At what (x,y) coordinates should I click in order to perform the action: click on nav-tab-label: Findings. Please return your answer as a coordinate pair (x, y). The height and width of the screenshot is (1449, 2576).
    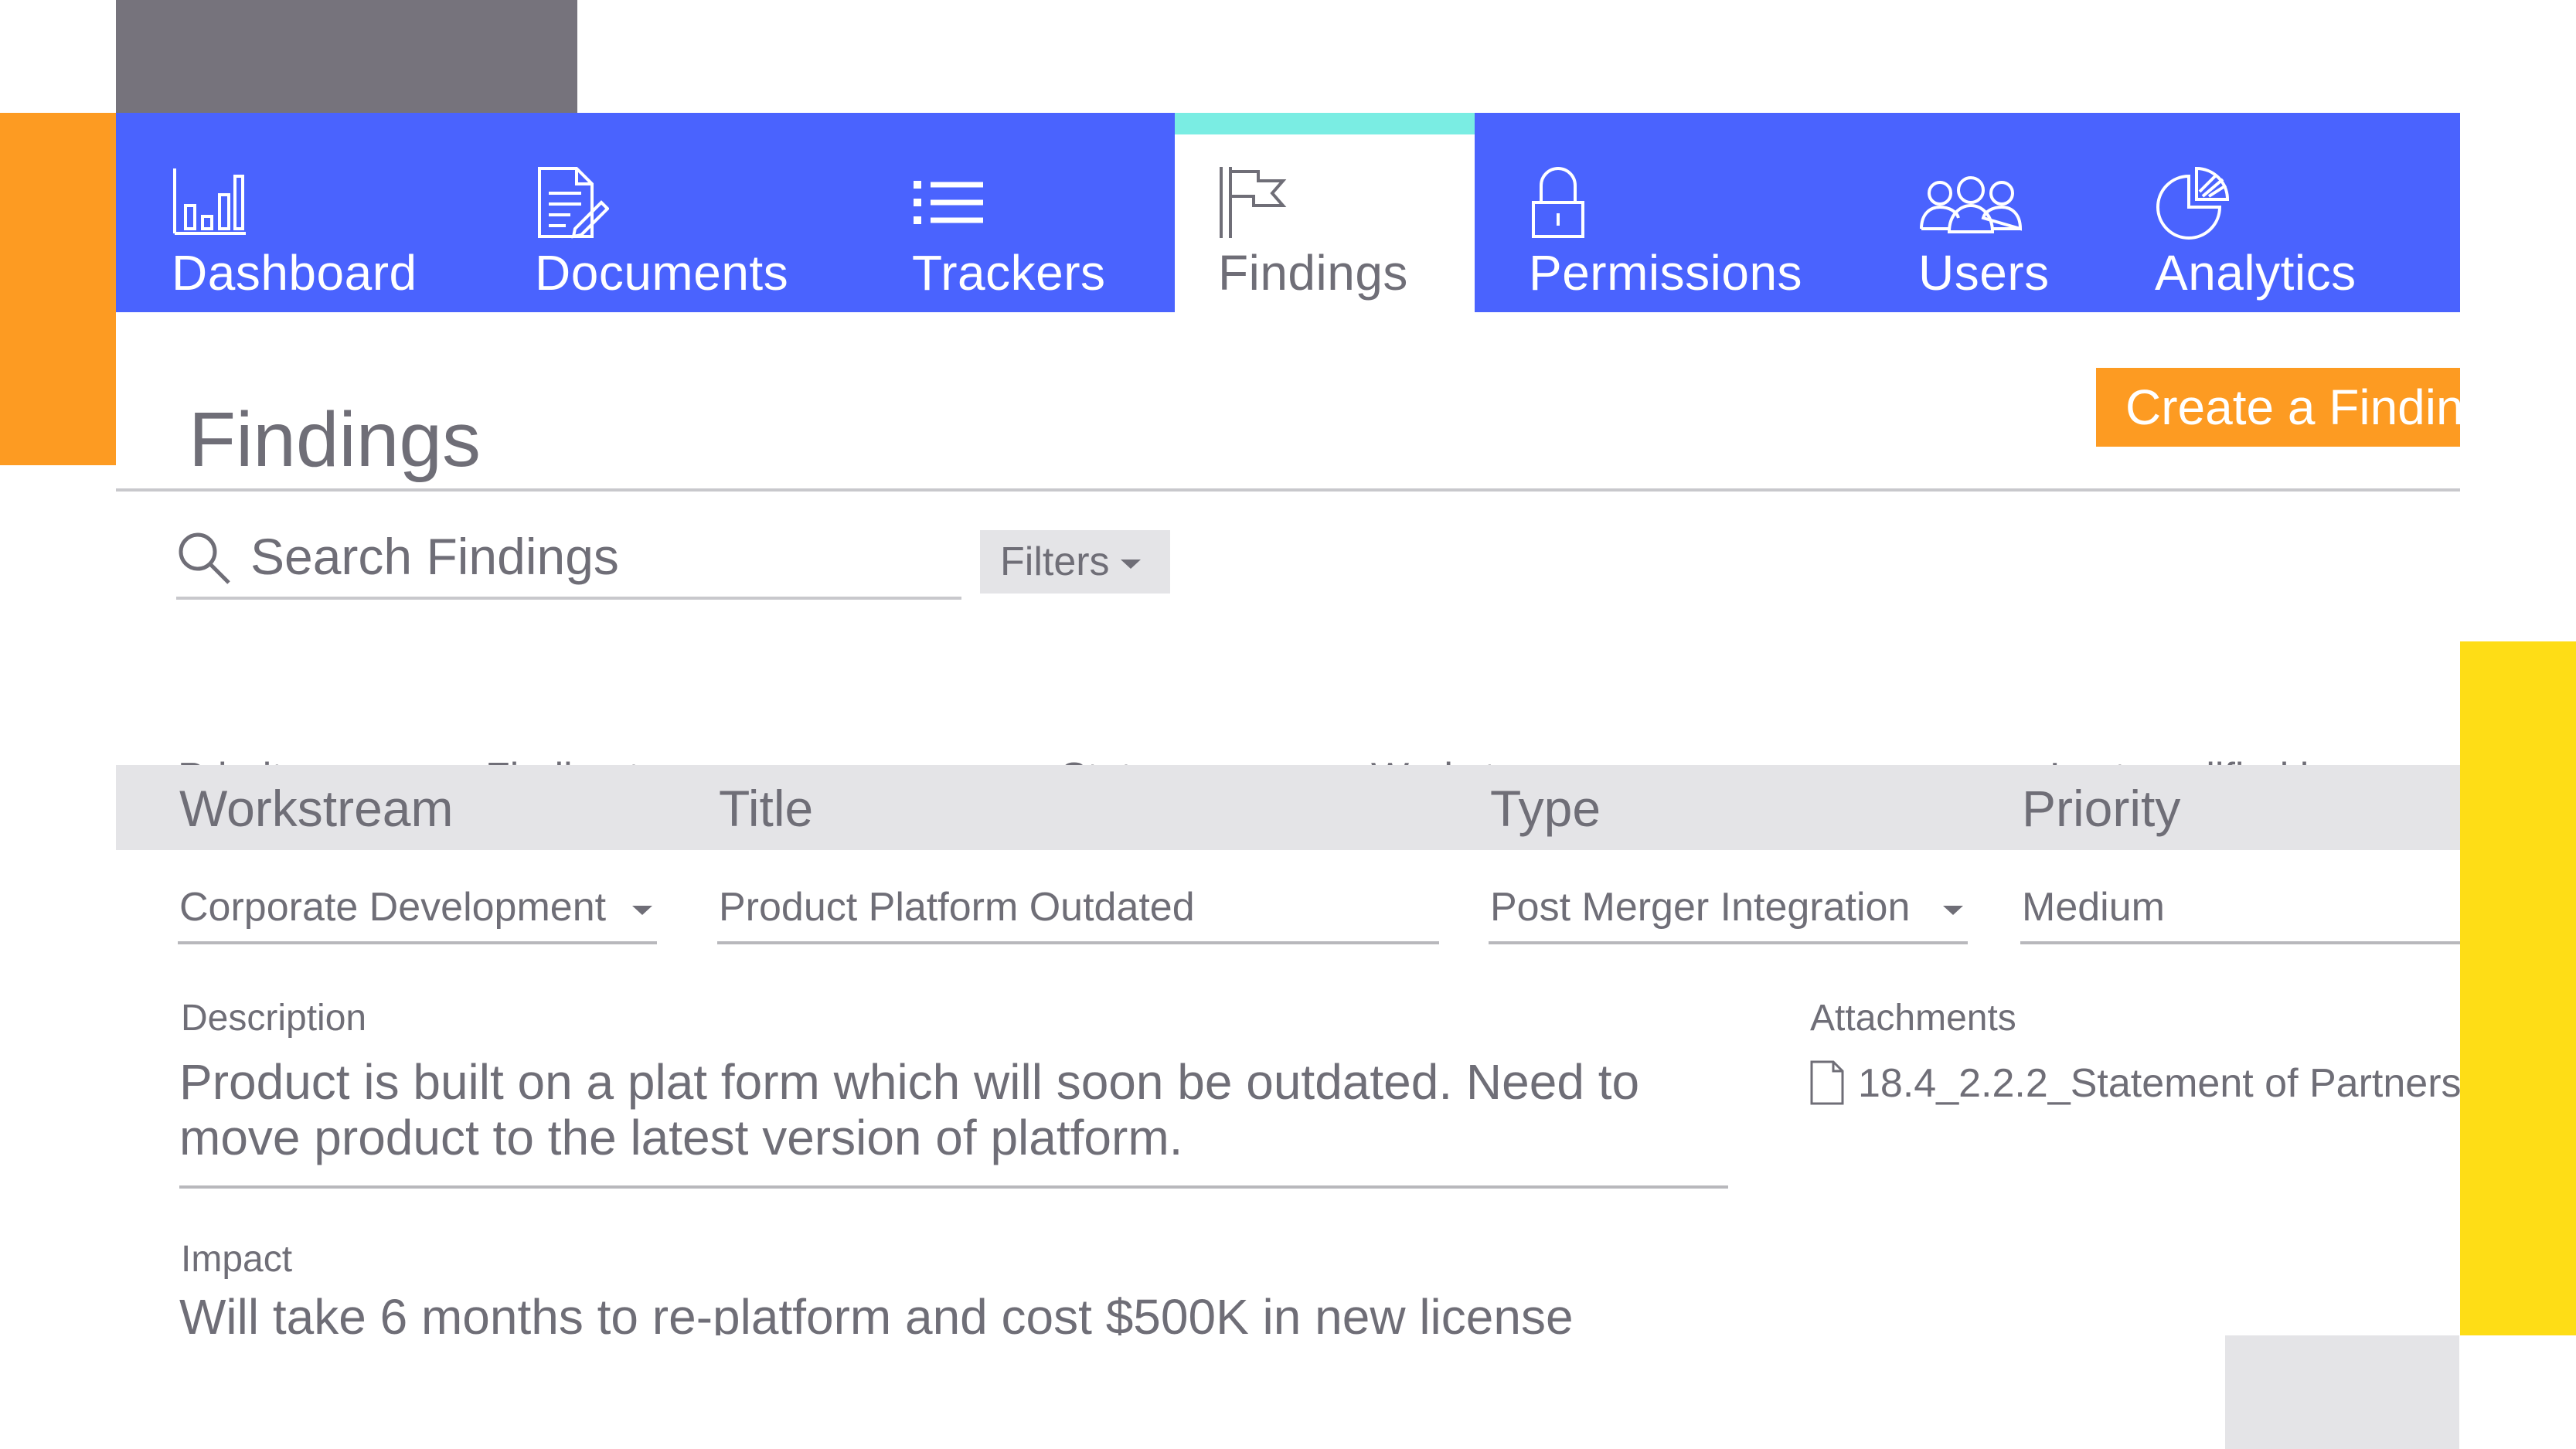
    Looking at the image, I should click on (1313, 273).